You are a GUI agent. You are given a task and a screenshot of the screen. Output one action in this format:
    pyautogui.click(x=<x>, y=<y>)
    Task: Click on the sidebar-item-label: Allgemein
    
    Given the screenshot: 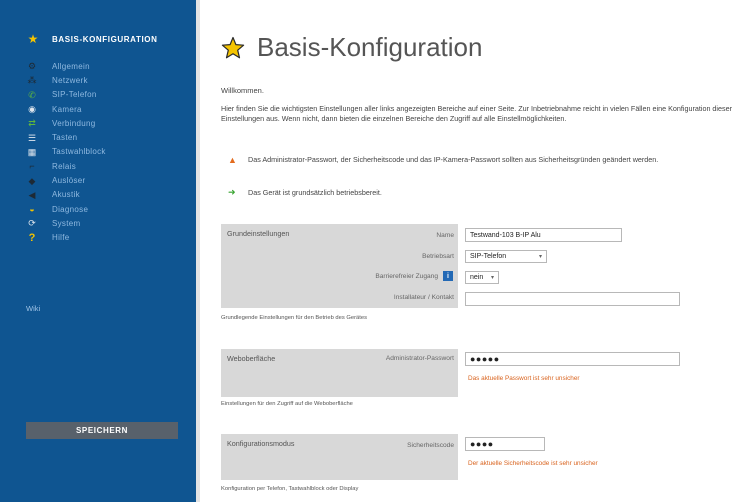 What is the action you would take?
    pyautogui.click(x=71, y=66)
    